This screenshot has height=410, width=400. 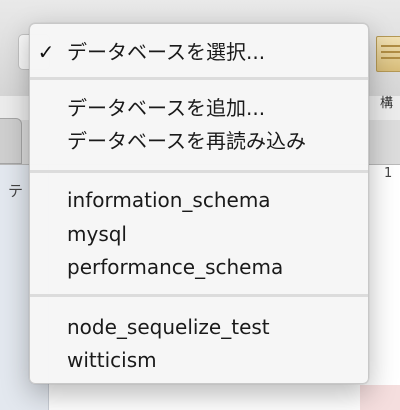 I want to click on tab-left, so click(x=11, y=141).